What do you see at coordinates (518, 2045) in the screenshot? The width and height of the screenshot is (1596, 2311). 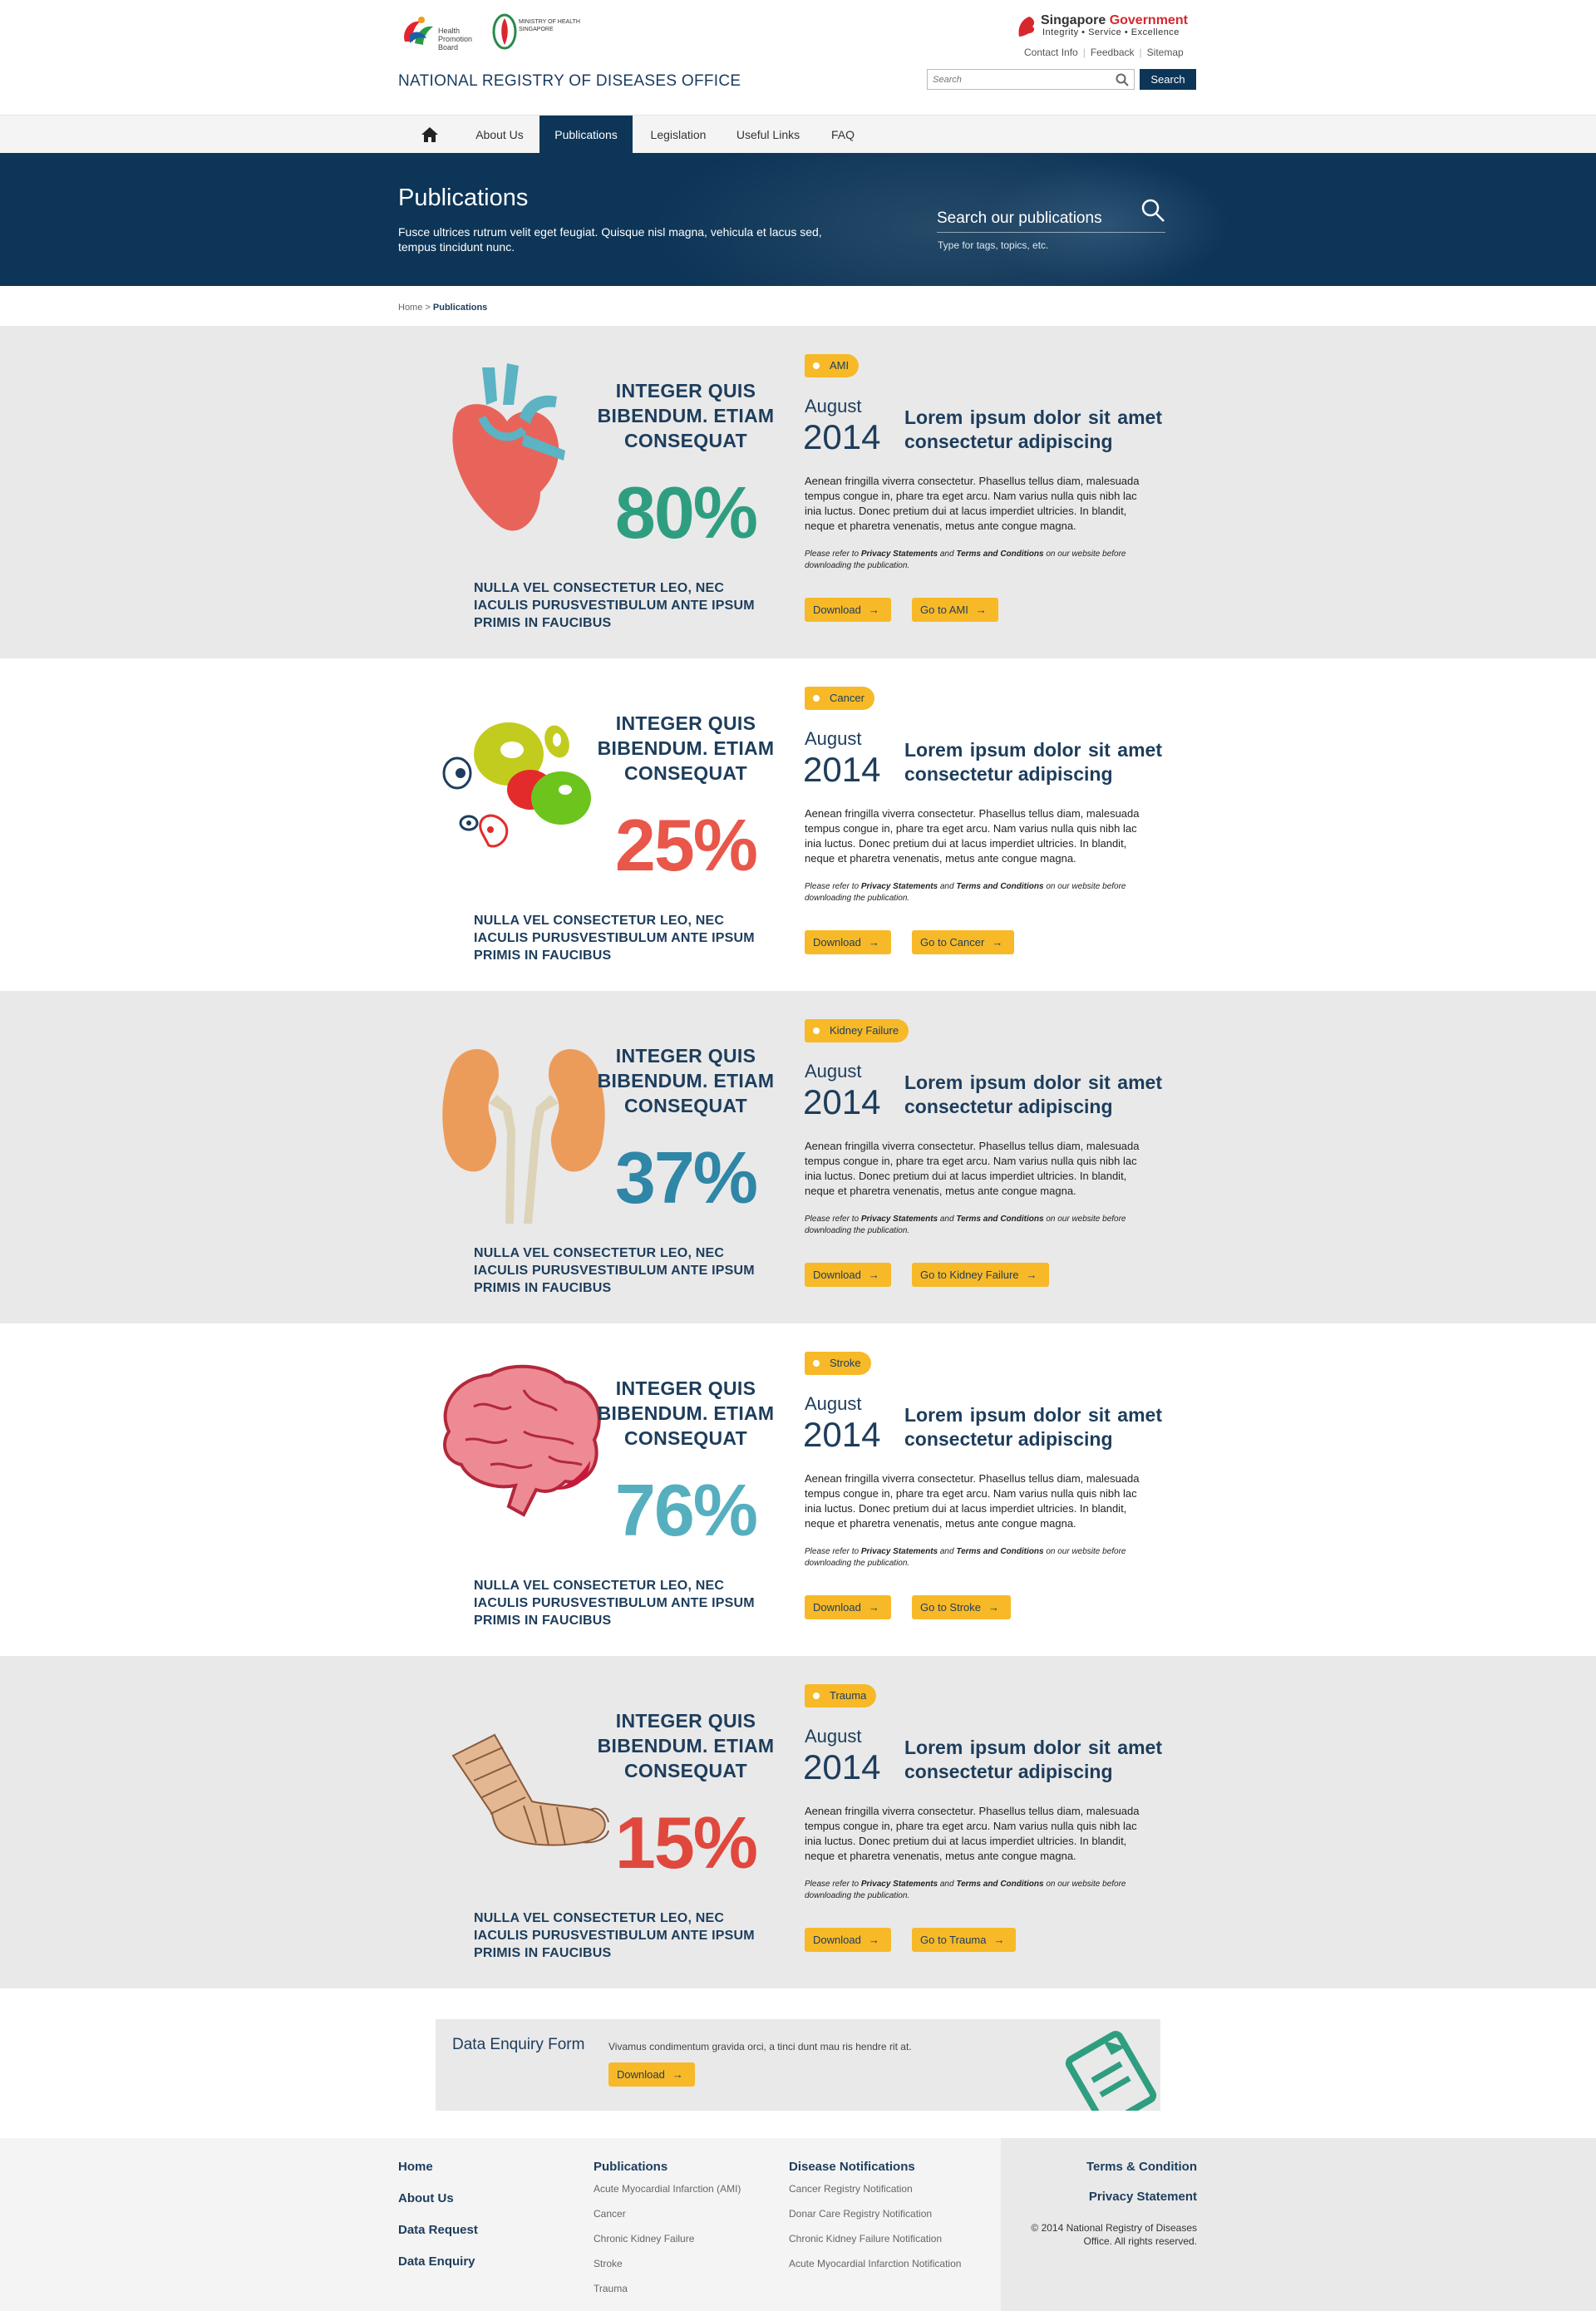 I see `enquiry-title: Data Enquiry Form` at bounding box center [518, 2045].